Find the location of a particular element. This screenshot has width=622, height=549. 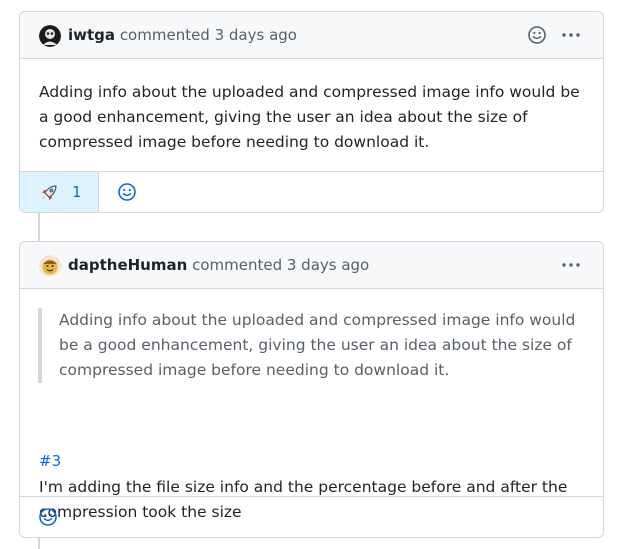

author-name: daptheHuman is located at coordinates (127, 265).